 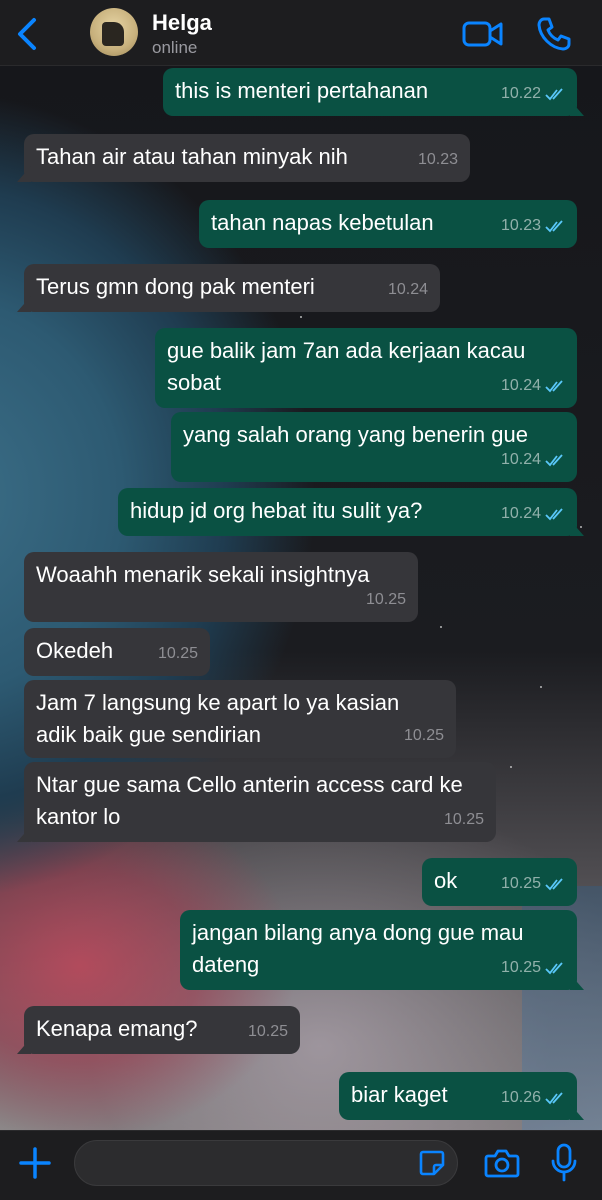 What do you see at coordinates (461, 1096) in the screenshot?
I see `message-bubble-outgoing: biar kaget 10.26` at bounding box center [461, 1096].